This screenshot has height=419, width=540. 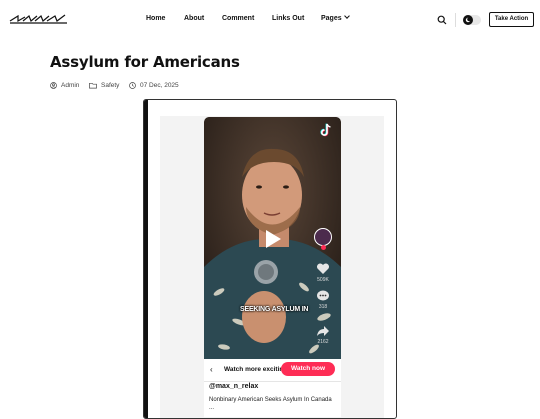 I want to click on take-action-button: Take Action, so click(x=511, y=19).